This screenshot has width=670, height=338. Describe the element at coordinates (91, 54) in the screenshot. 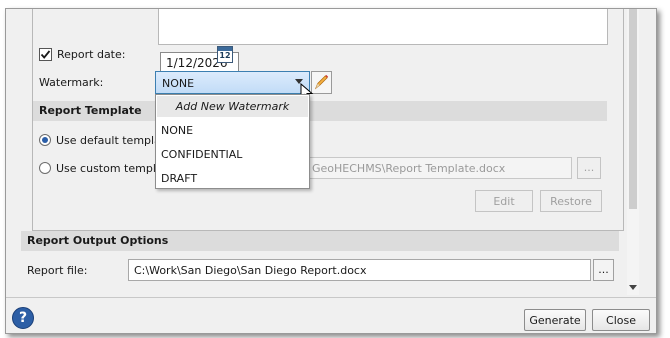

I see `report-date-label: Report date:` at that location.